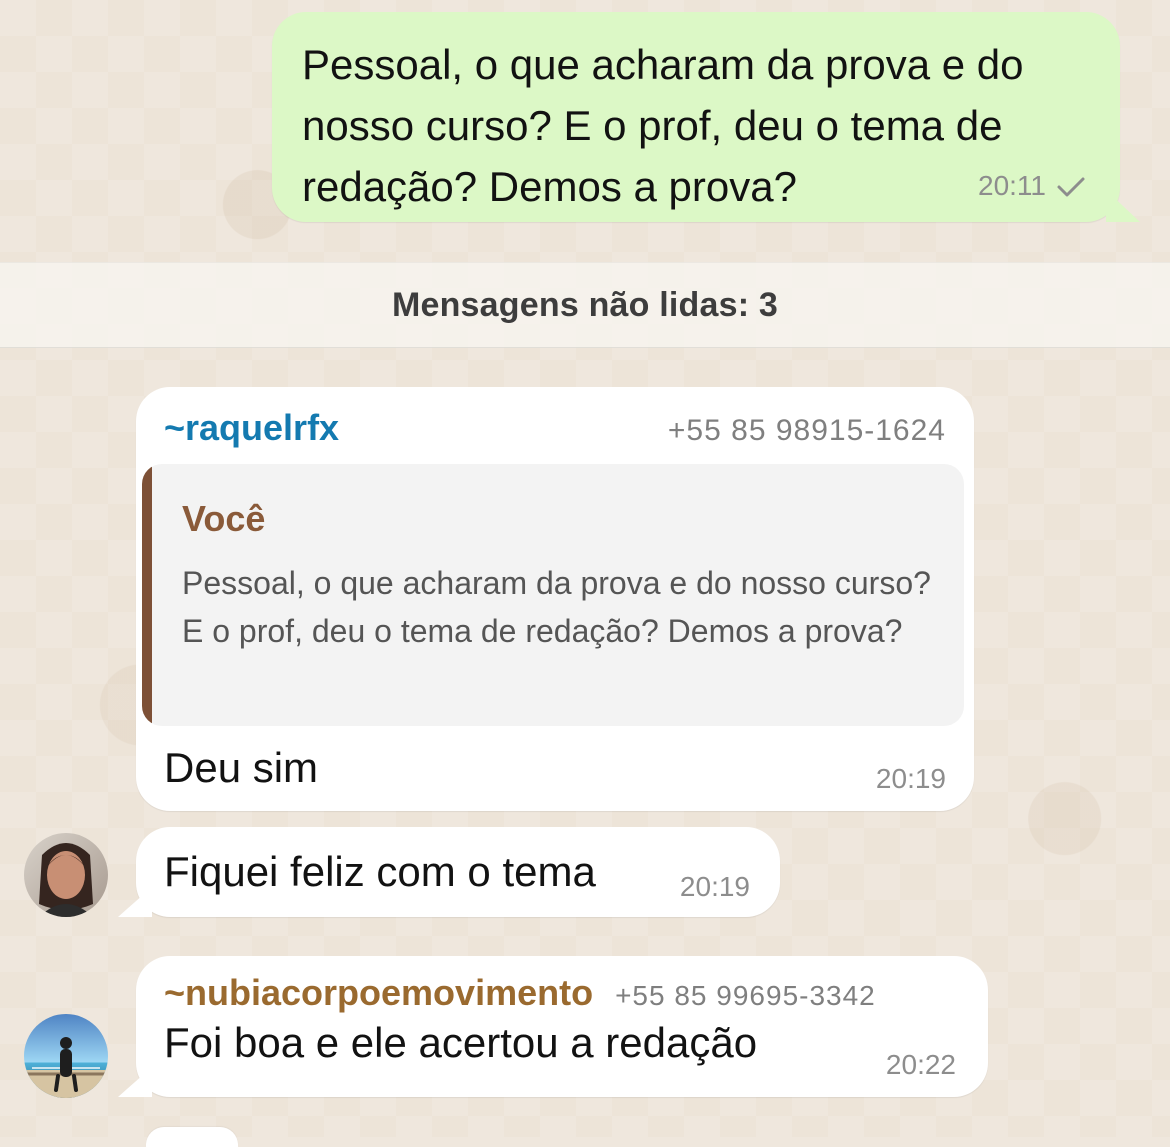 The height and width of the screenshot is (1147, 1170). What do you see at coordinates (1071, 186) in the screenshot?
I see `check-icon` at bounding box center [1071, 186].